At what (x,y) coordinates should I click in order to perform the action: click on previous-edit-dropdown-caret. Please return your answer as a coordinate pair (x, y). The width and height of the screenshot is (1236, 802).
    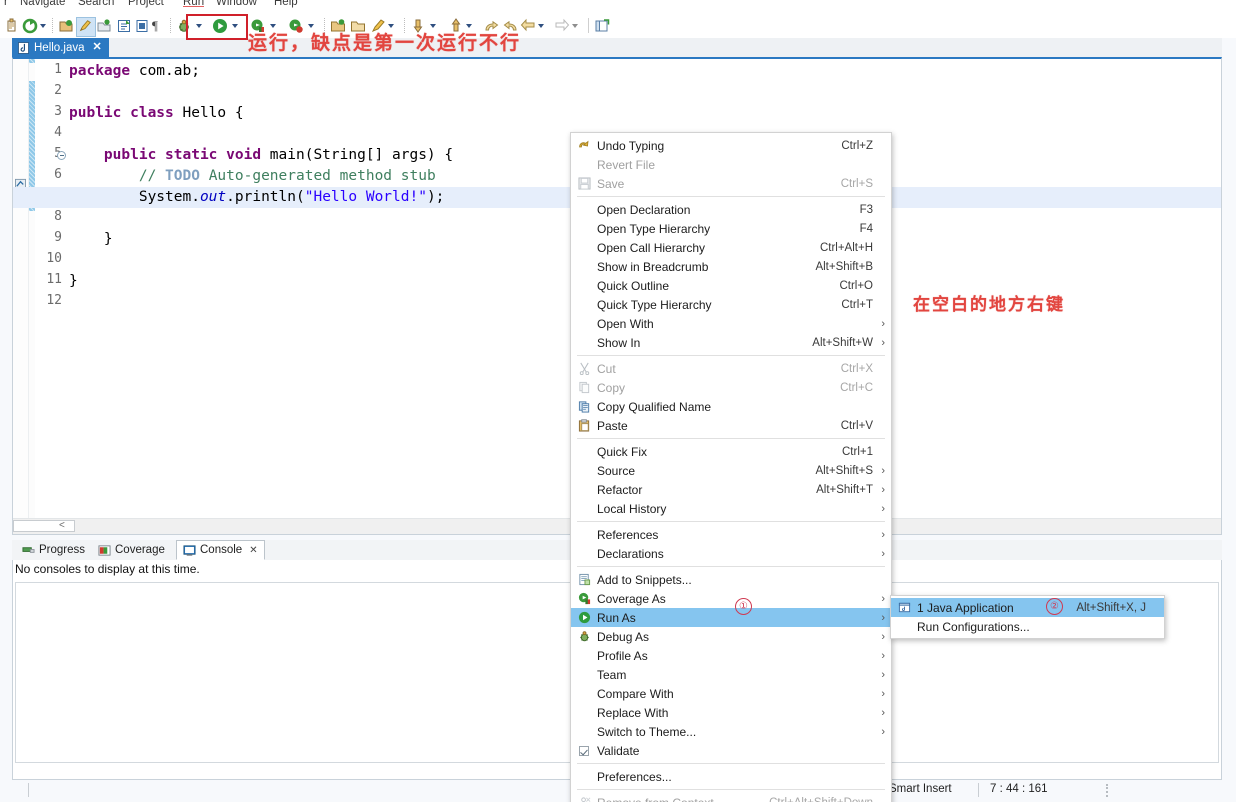
    Looking at the image, I should click on (541, 26).